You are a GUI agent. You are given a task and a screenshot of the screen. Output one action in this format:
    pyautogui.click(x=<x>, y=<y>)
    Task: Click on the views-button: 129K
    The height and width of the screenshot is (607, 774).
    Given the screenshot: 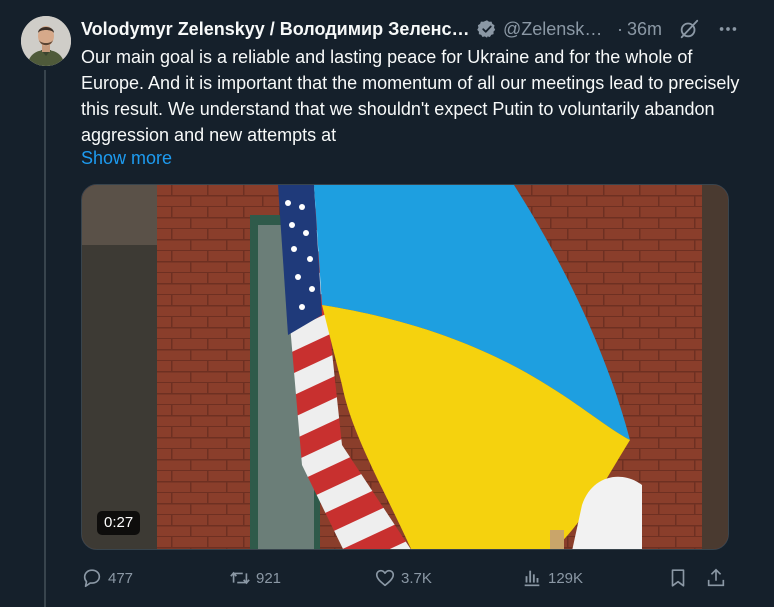 What is the action you would take?
    pyautogui.click(x=552, y=578)
    